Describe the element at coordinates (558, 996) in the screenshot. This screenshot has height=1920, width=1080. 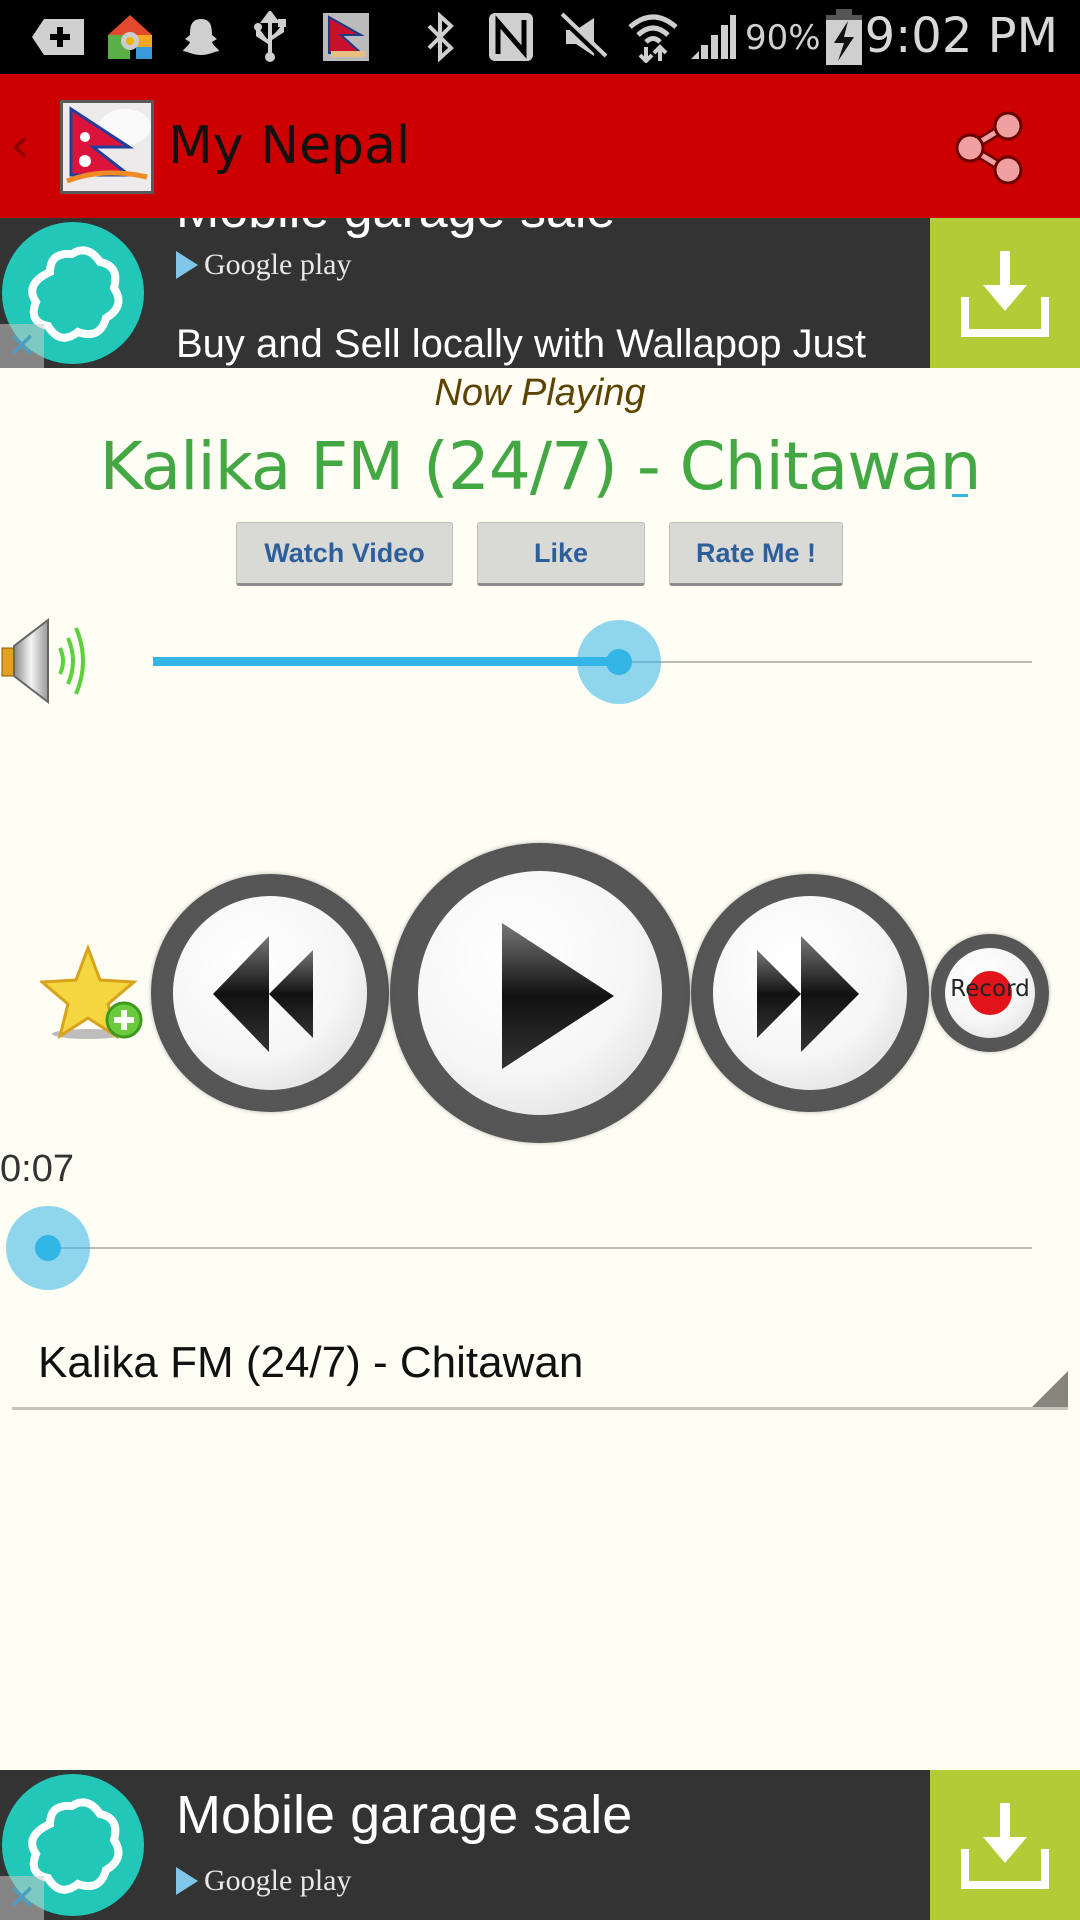
I see `play-icon` at that location.